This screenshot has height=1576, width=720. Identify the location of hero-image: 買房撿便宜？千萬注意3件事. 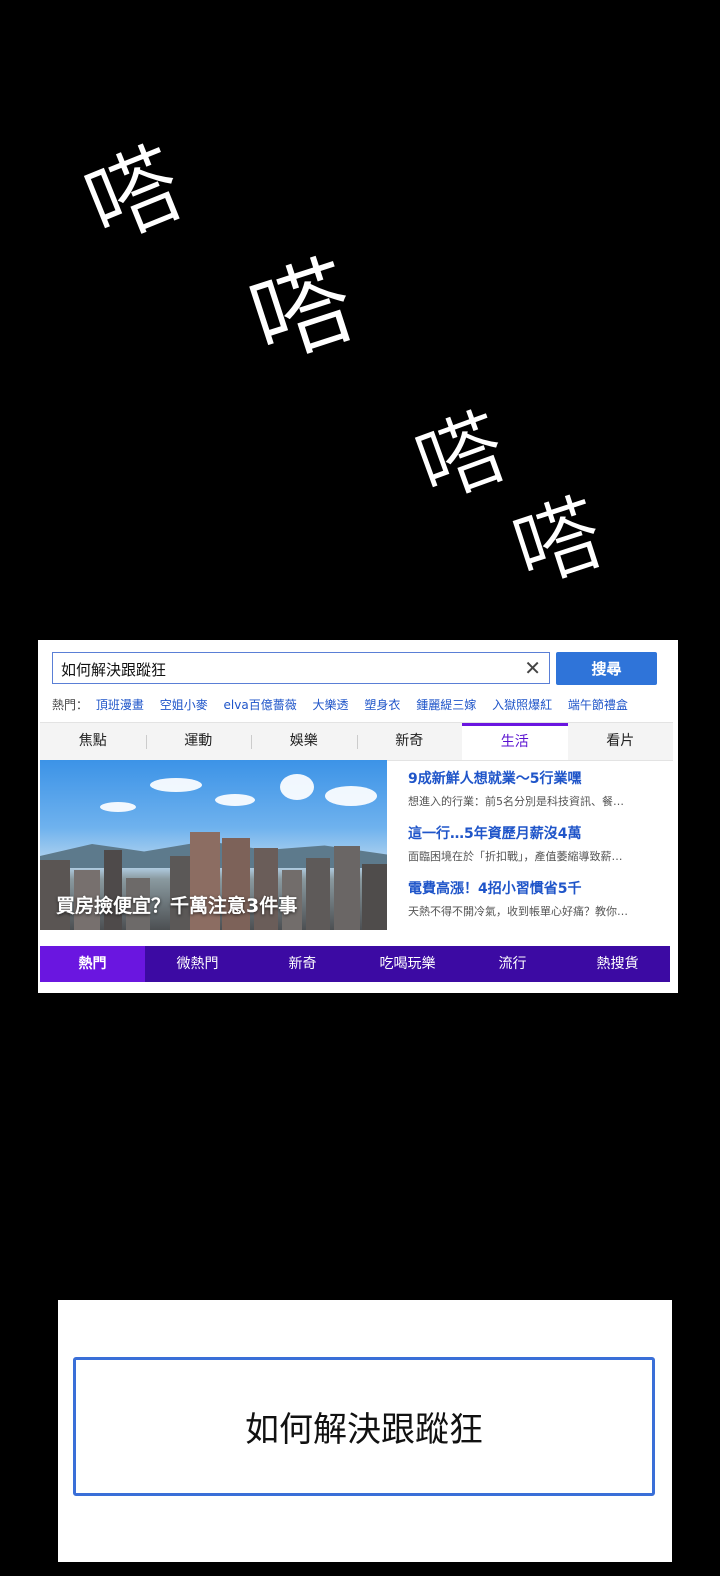
(213, 845).